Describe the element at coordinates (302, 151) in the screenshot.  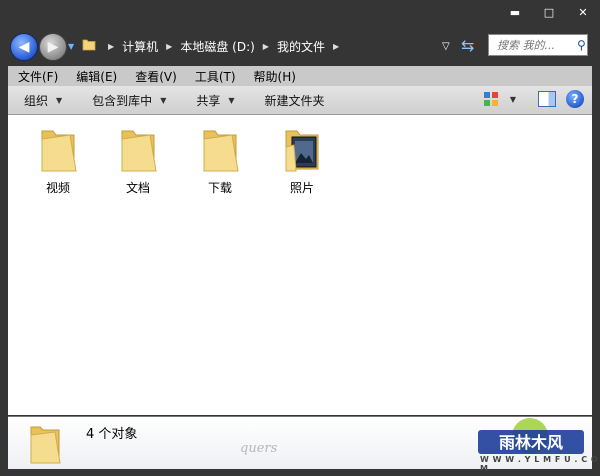
I see `folder-photos-icon` at that location.